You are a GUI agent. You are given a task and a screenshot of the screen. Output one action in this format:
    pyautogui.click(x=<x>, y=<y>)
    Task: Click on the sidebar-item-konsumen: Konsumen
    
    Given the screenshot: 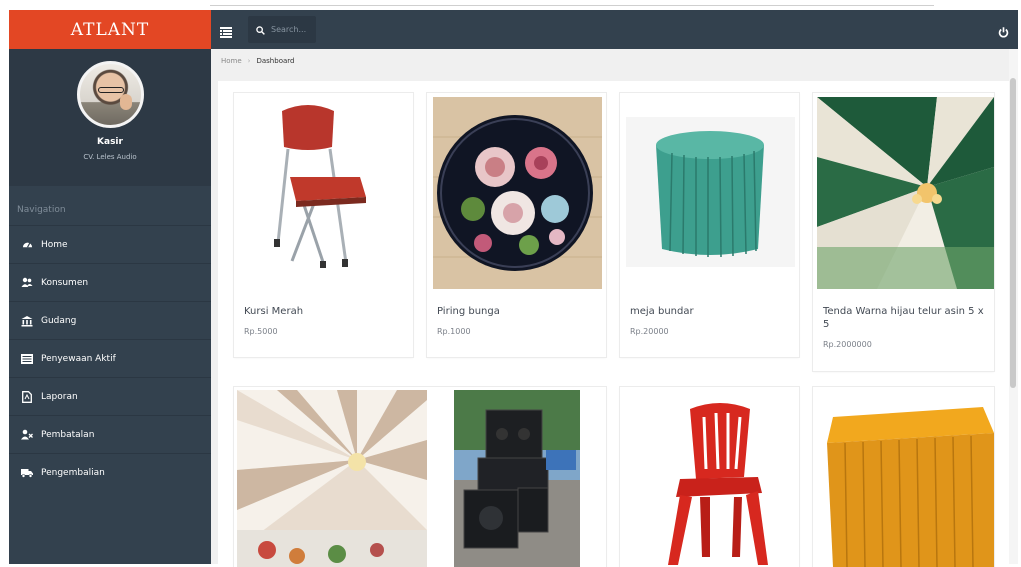 What is the action you would take?
    pyautogui.click(x=110, y=282)
    